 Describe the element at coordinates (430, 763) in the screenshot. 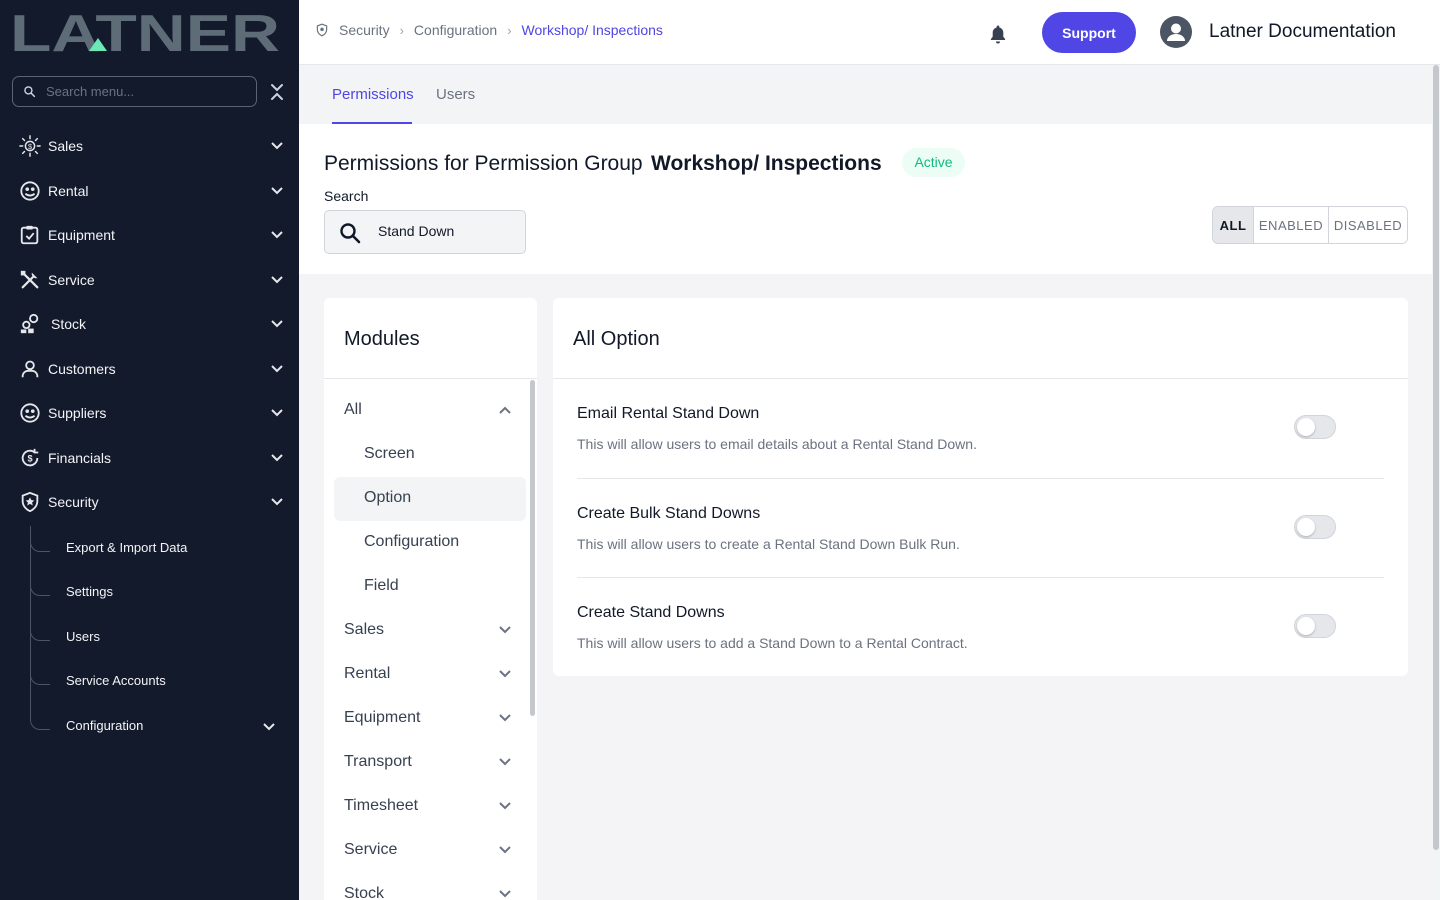

I see `module-transport: Transport` at that location.